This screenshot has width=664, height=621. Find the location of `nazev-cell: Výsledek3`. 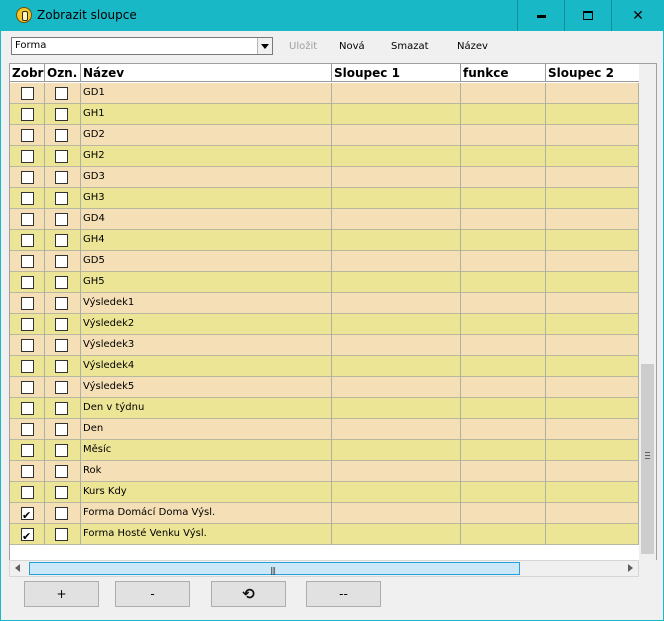

nazev-cell: Výsledek3 is located at coordinates (206, 345).